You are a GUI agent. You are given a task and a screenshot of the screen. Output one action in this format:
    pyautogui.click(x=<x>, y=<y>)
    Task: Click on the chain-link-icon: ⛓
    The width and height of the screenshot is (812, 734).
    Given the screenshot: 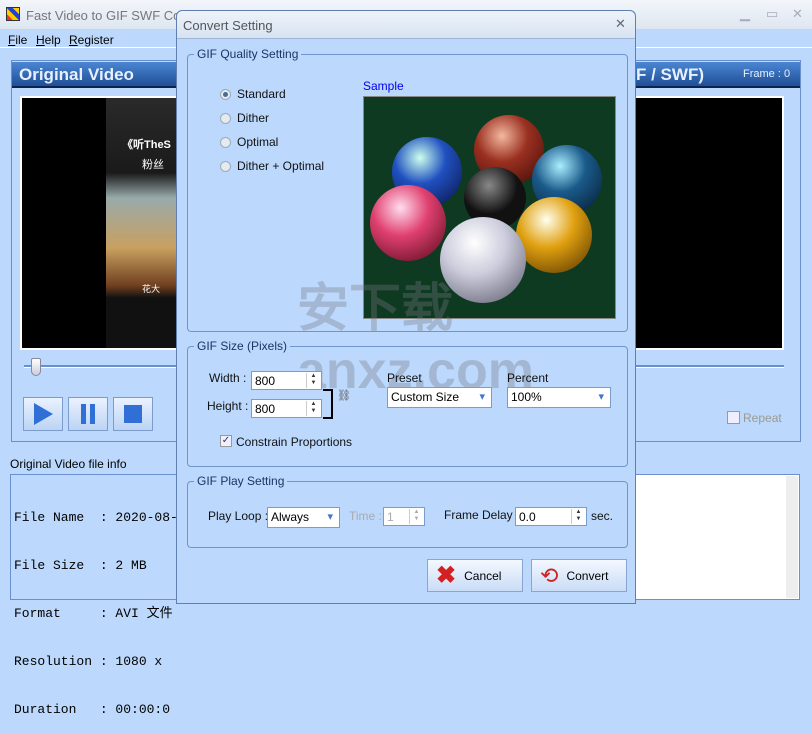 What is the action you would take?
    pyautogui.click(x=344, y=395)
    